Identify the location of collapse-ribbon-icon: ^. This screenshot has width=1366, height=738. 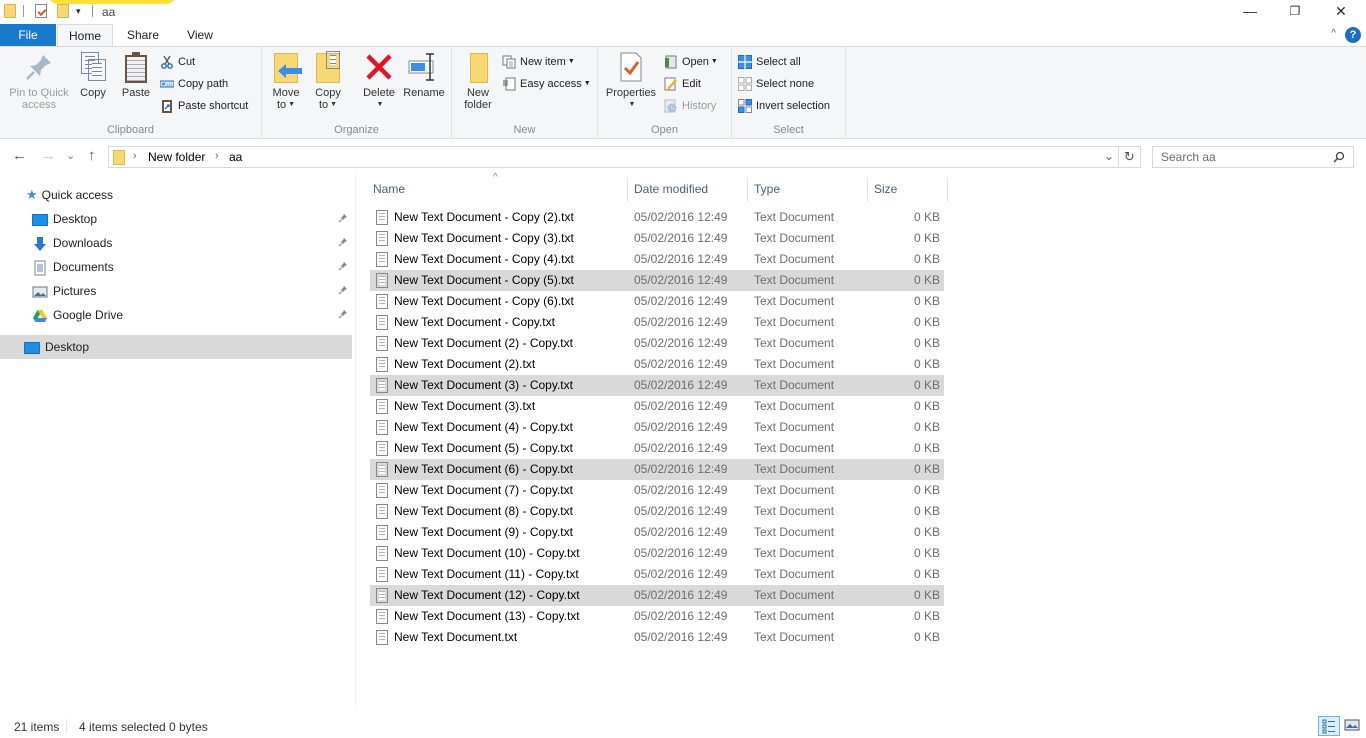
(1333, 33).